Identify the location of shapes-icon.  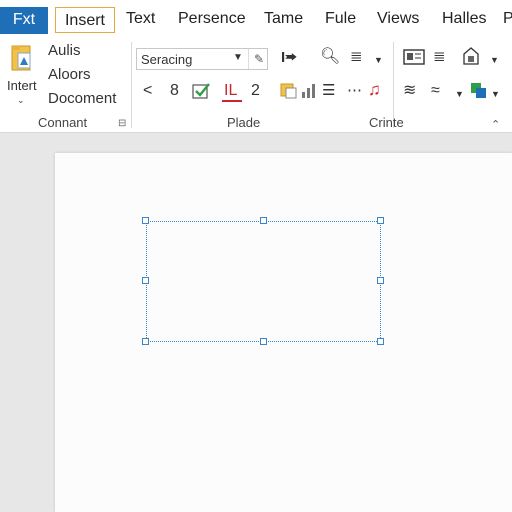
(479, 91).